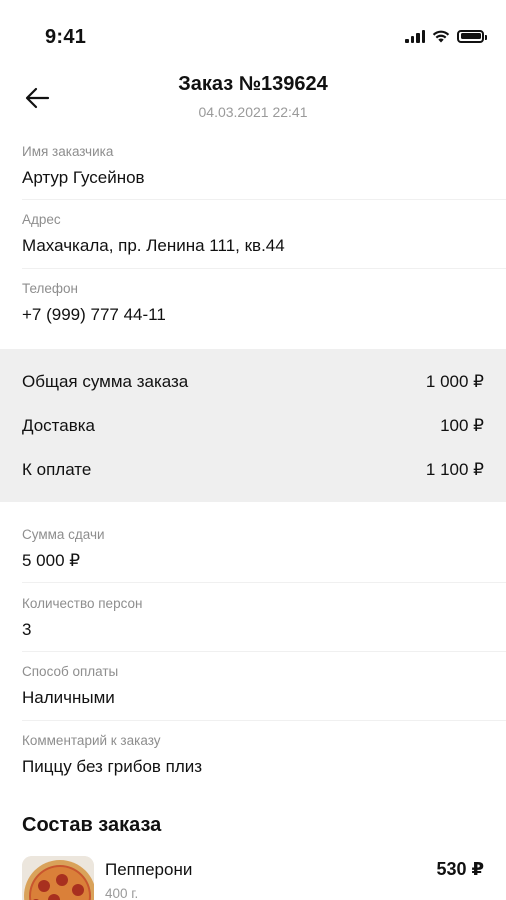 This screenshot has width=506, height=900. Describe the element at coordinates (264, 315) in the screenshot. I see `phone-value: +7 (999) 777 44-11` at that location.